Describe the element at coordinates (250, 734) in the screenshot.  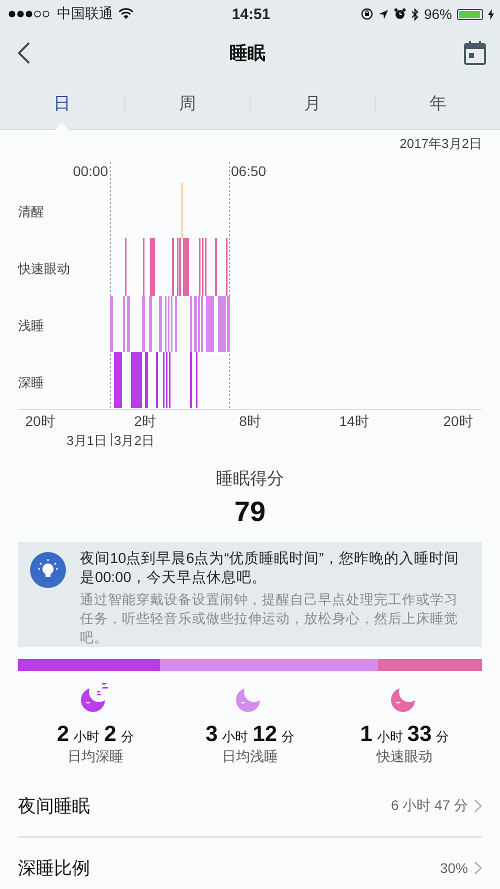
I see `duration-value: 3 小时 12 分` at that location.